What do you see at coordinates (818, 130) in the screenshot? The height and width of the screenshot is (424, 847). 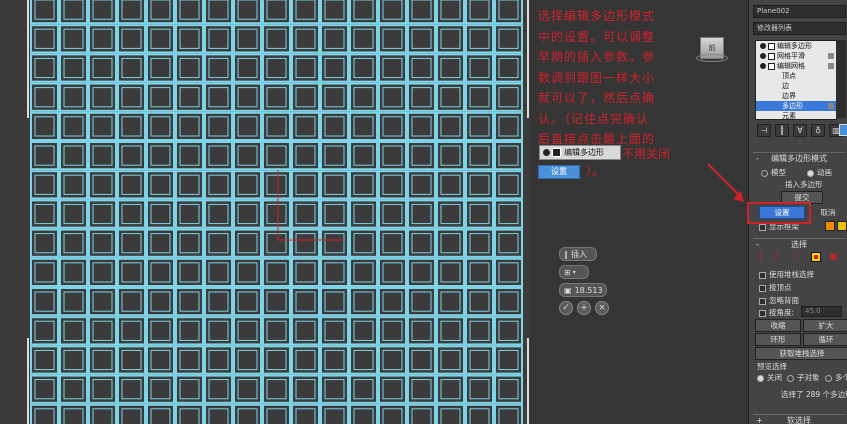 I see `remove-modifier-icon: ♁` at bounding box center [818, 130].